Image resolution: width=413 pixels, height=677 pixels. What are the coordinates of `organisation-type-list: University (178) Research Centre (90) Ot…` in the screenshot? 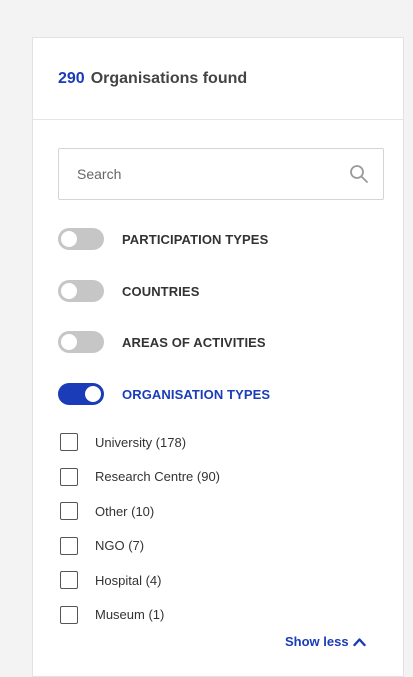 It's located at (140, 528).